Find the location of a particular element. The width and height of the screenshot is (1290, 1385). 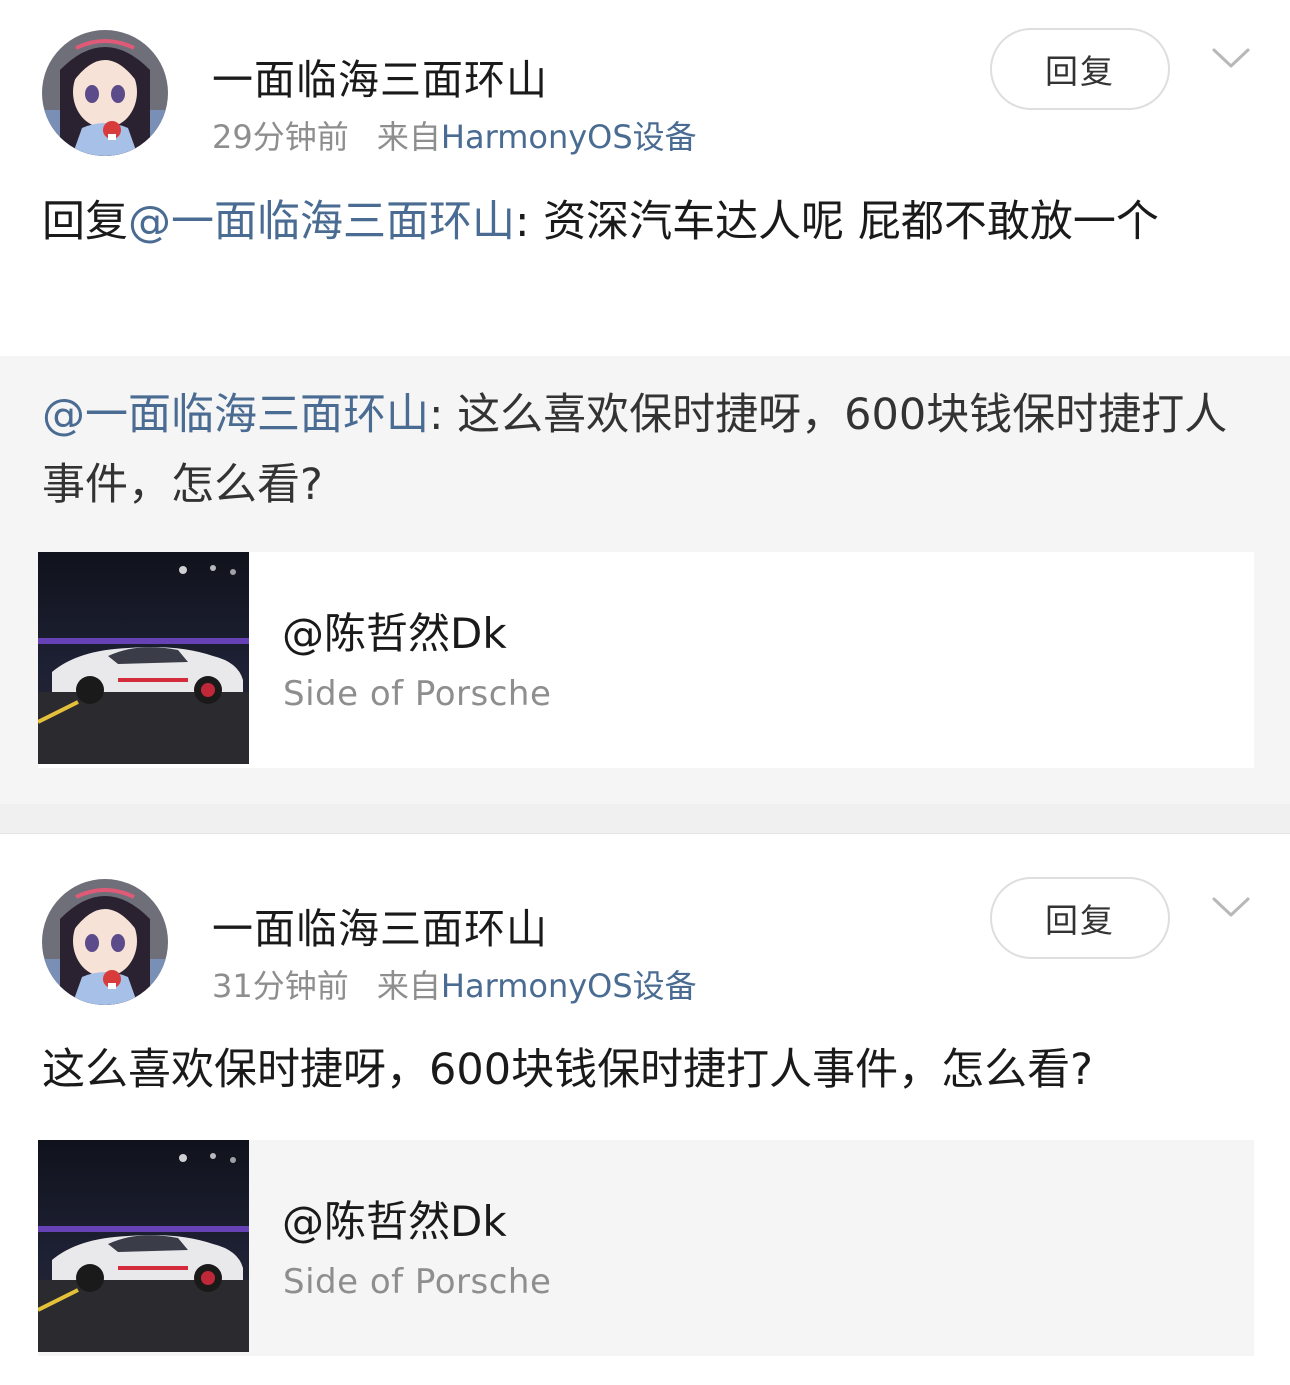

comment-text: 回复@一面临海三面环山: 资深汽车达人呢 屁都不敢放一个 is located at coordinates (647, 222).